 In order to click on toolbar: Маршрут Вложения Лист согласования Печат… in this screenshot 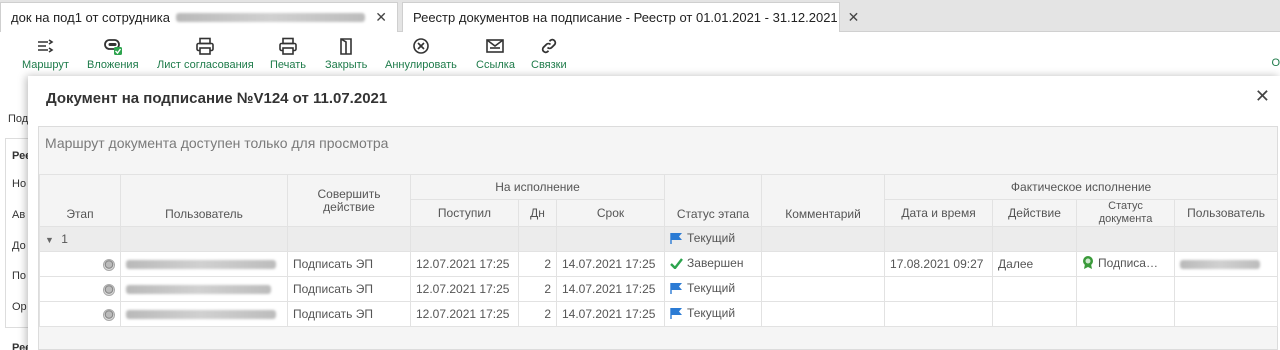, I will do `click(640, 54)`.